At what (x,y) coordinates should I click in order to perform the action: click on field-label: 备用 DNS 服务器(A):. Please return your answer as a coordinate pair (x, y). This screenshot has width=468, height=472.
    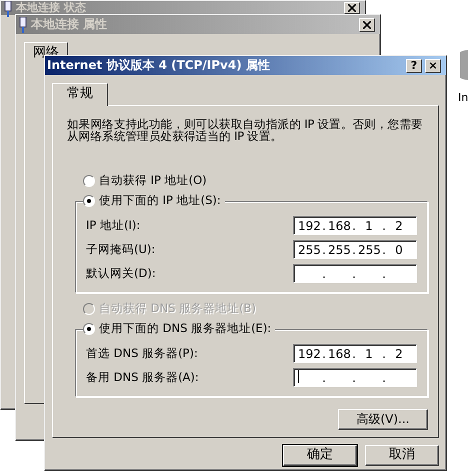
    Looking at the image, I should click on (142, 377).